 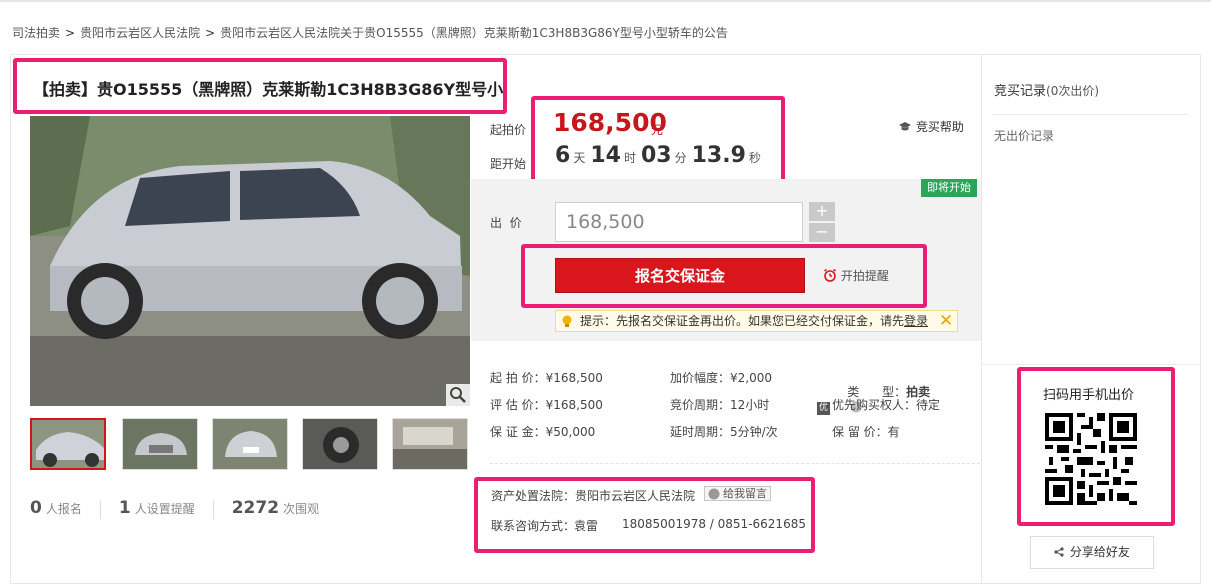 What do you see at coordinates (680, 275) in the screenshot?
I see `deposit-button: 报名交保证金` at bounding box center [680, 275].